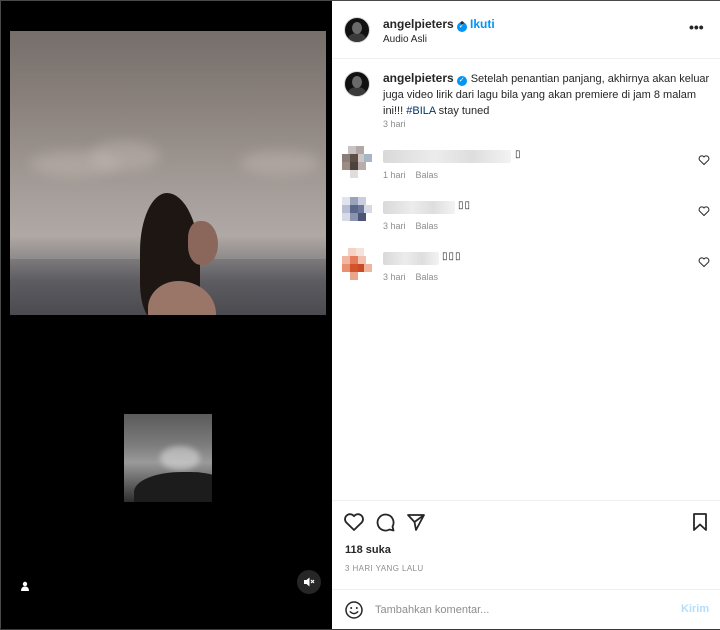 Image resolution: width=720 pixels, height=630 pixels. I want to click on comment-item: ▯ 1 hari Balas, so click(526, 168).